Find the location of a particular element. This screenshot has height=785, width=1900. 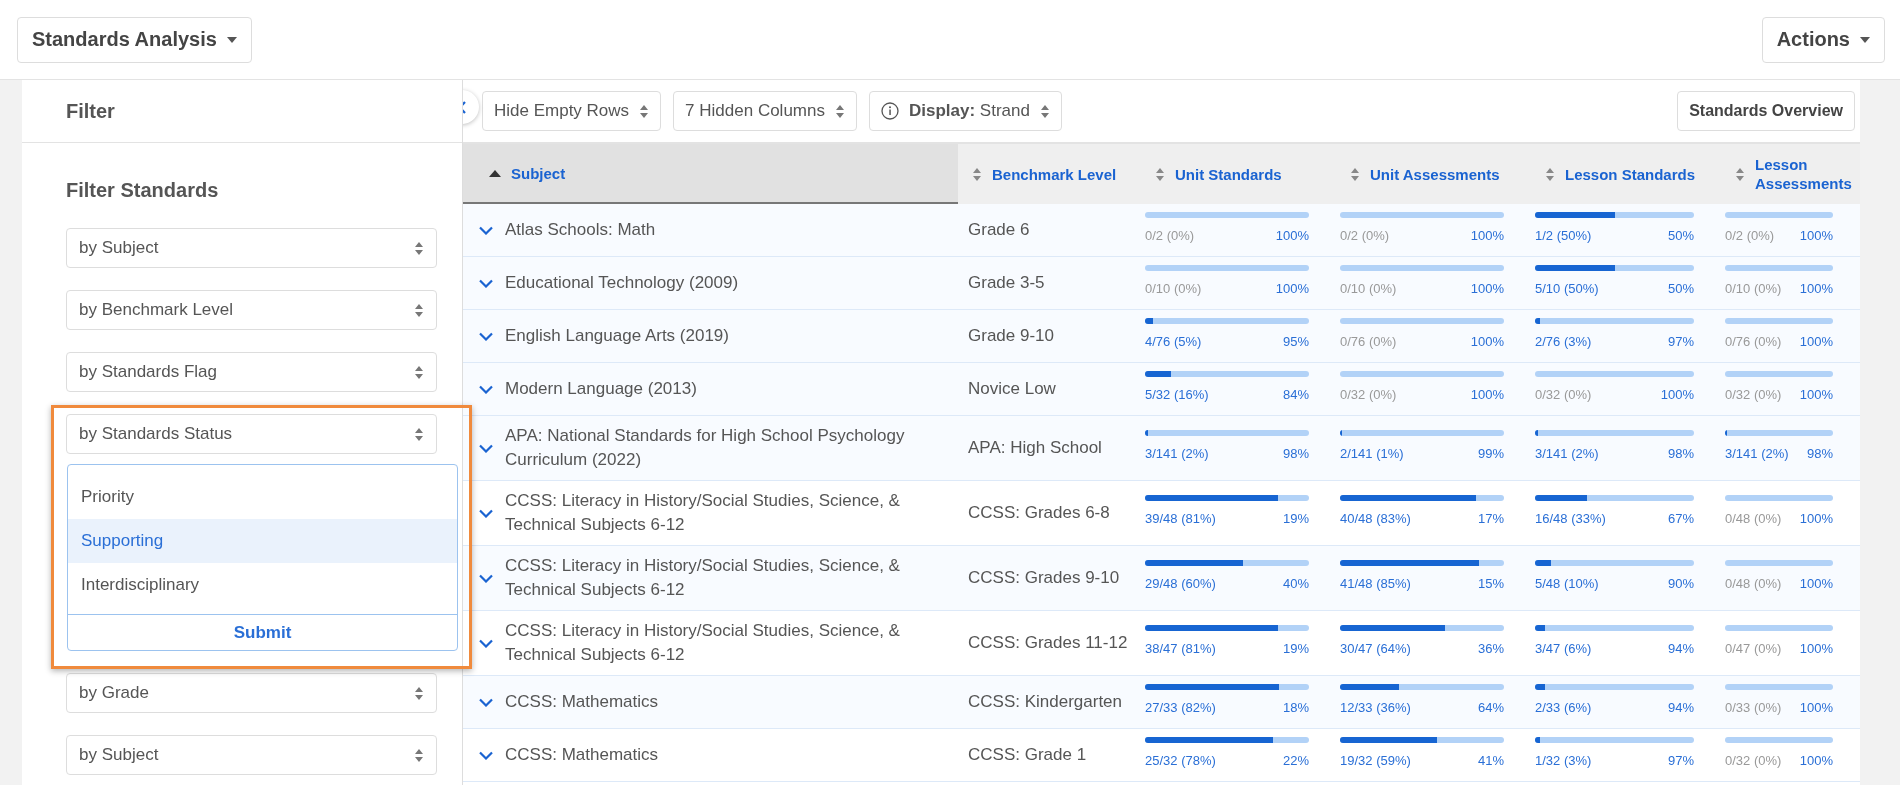

report-menu-button: Standards Analysis is located at coordinates (134, 39).